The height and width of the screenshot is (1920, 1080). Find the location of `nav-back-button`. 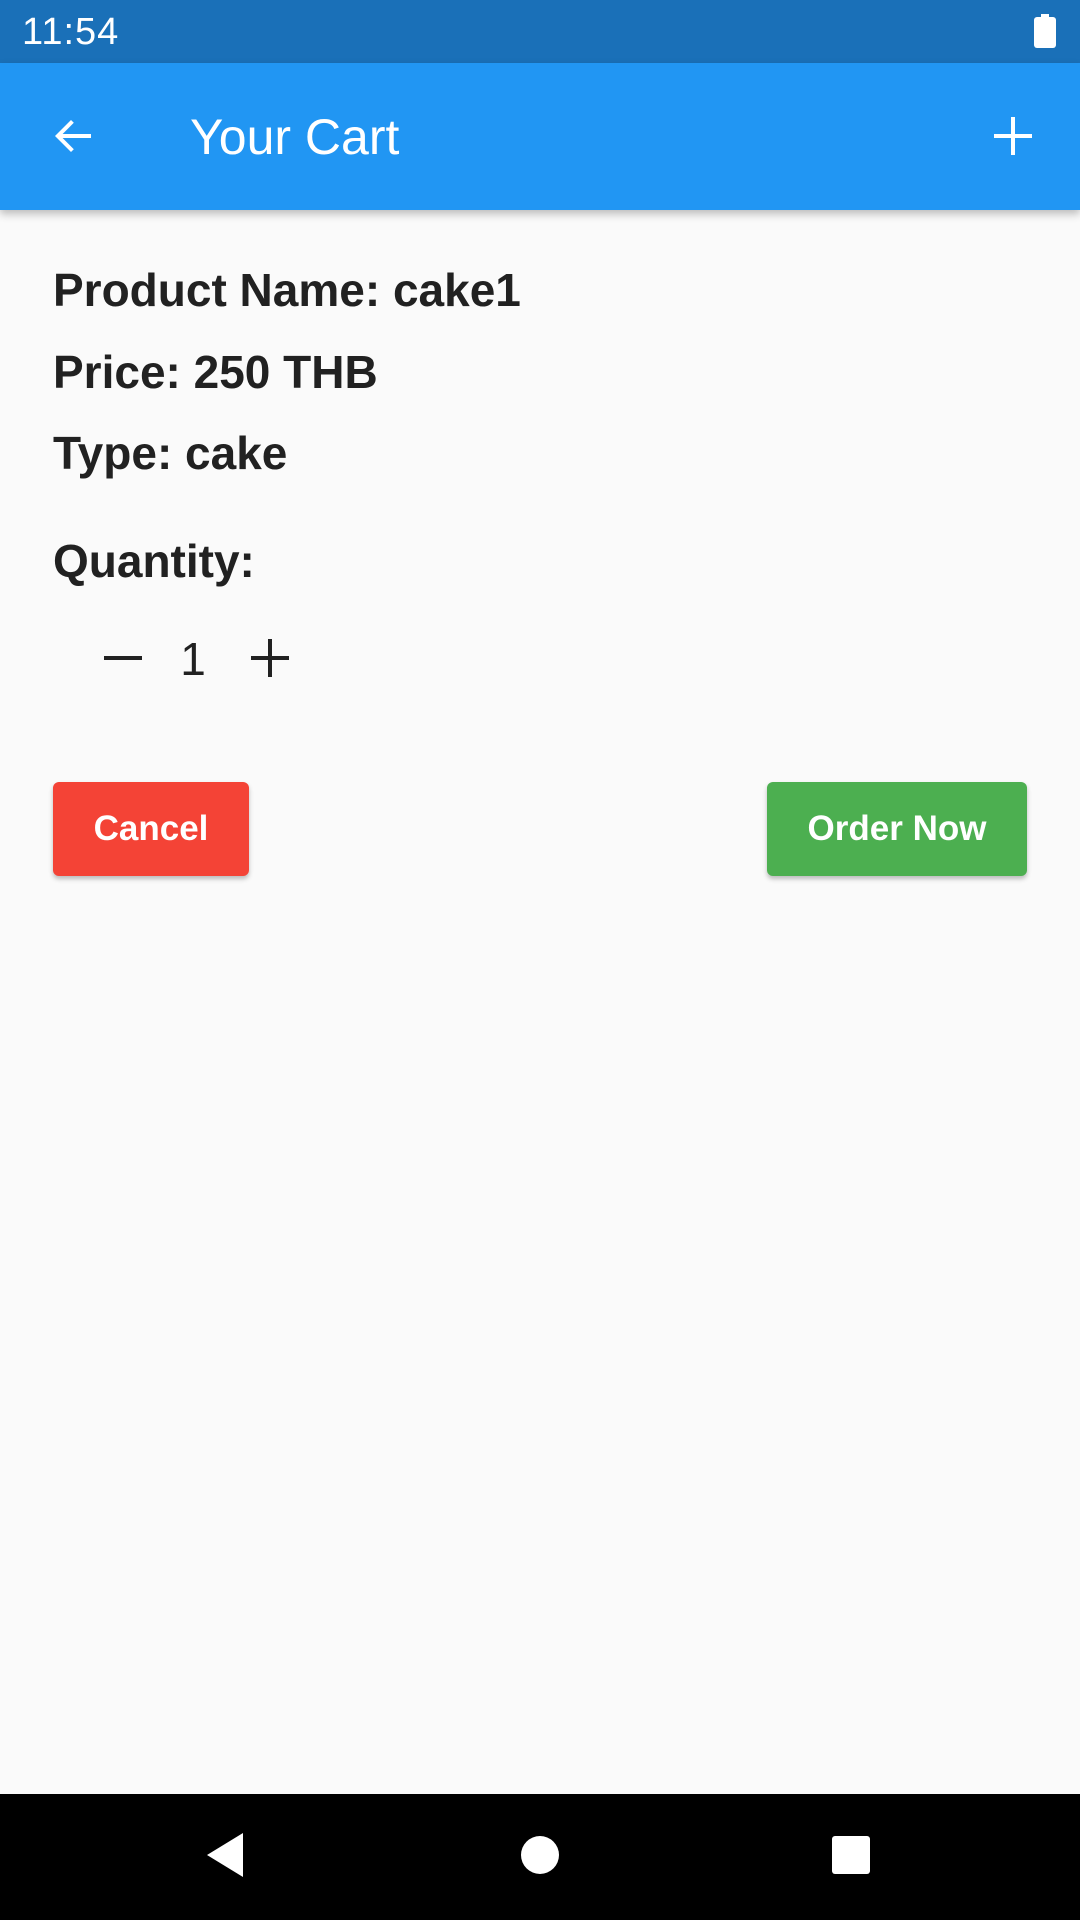

nav-back-button is located at coordinates (225, 1857).